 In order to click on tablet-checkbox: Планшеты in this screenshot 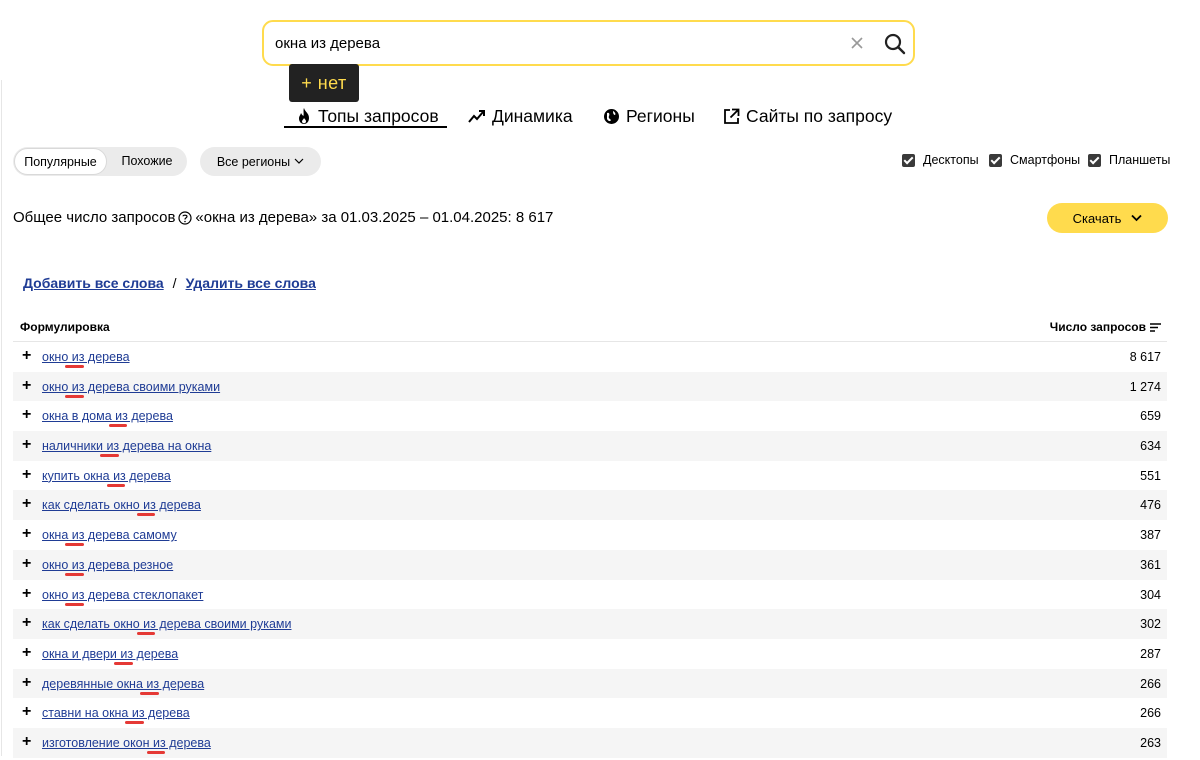, I will do `click(1129, 160)`.